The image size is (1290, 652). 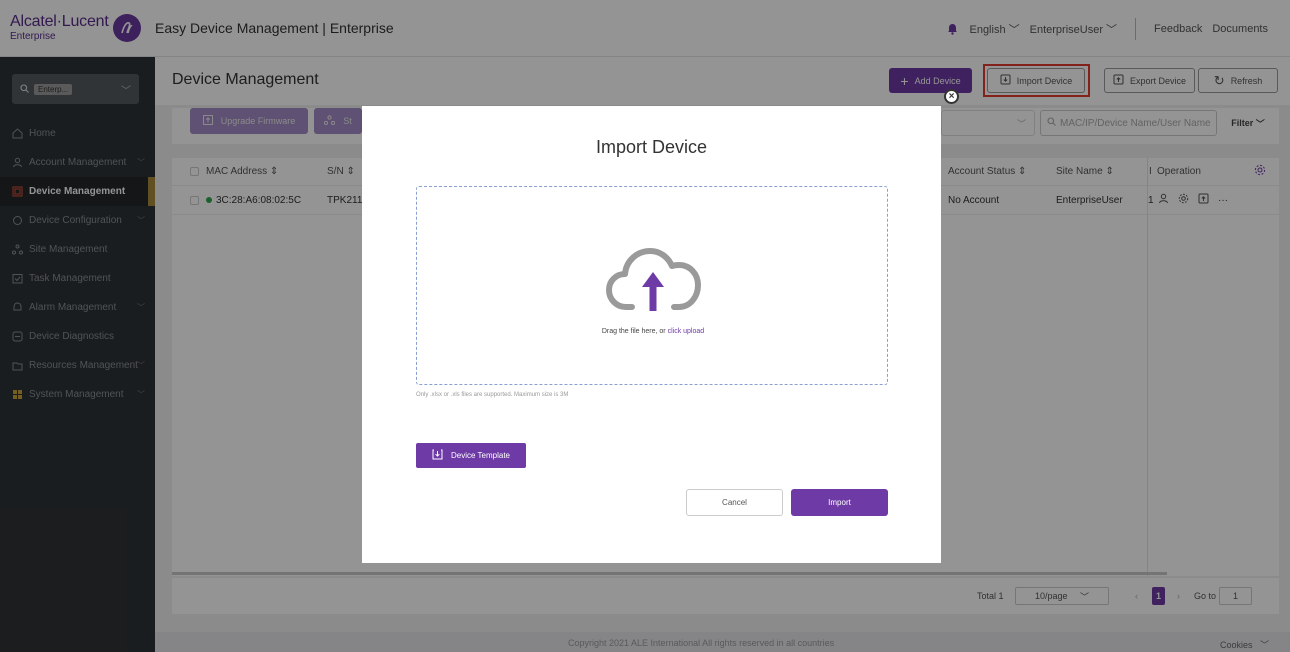 What do you see at coordinates (686, 331) in the screenshot?
I see `click-upload-link: click upload` at bounding box center [686, 331].